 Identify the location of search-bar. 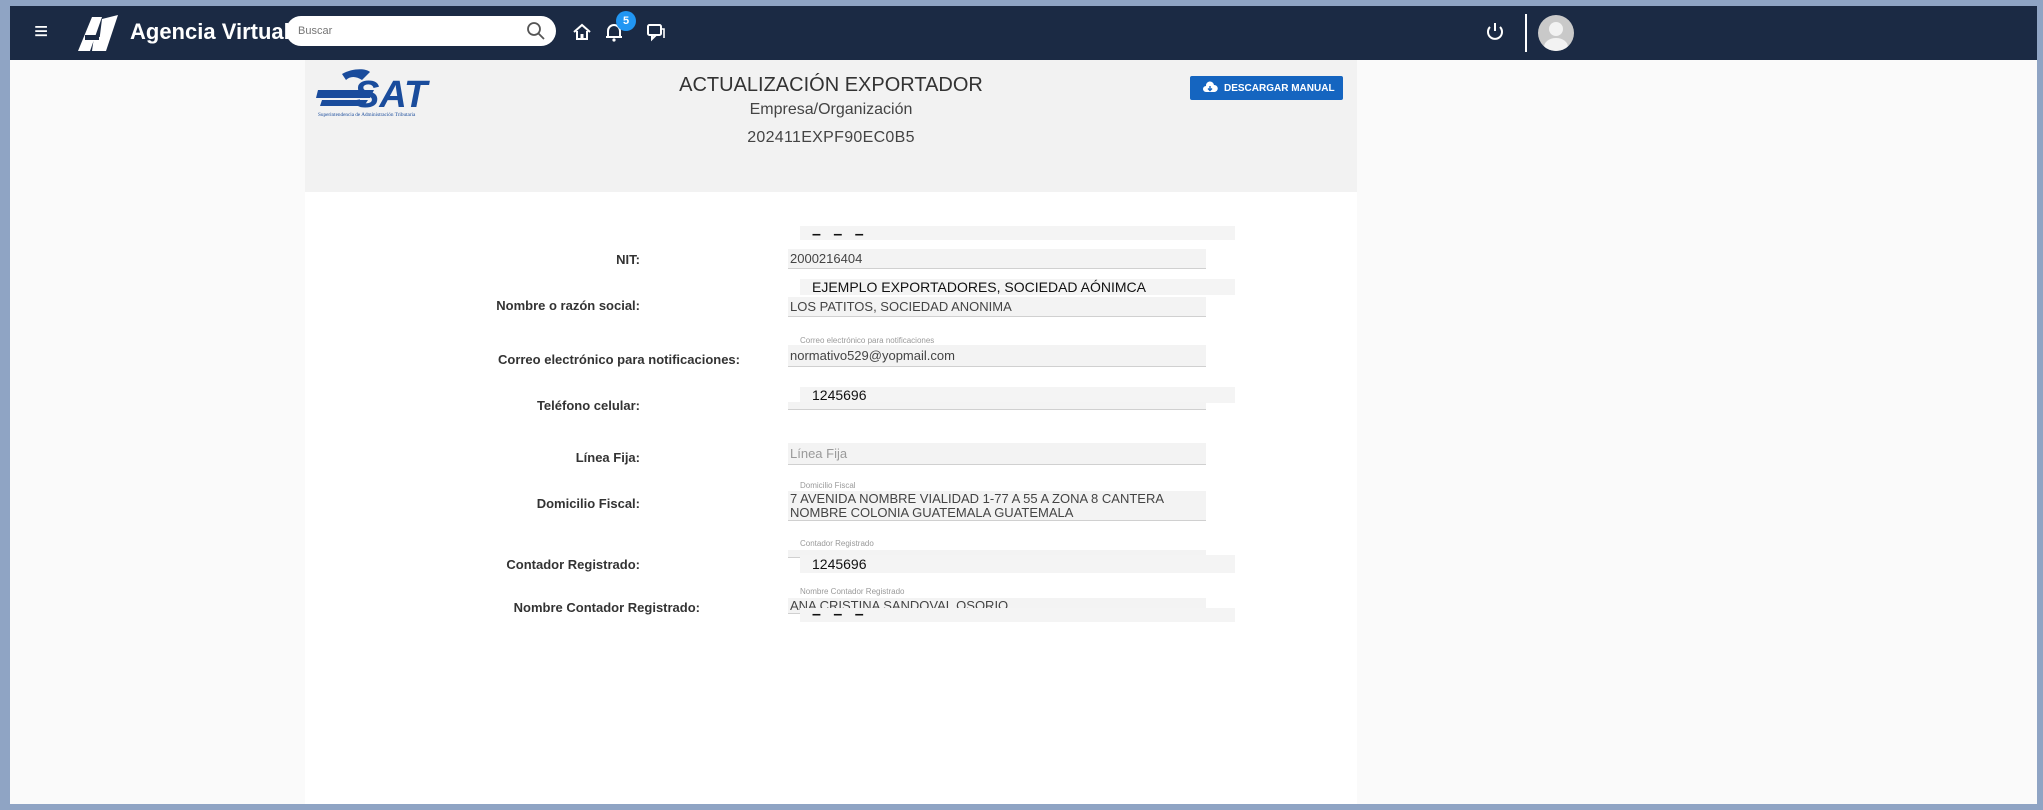
(421, 31).